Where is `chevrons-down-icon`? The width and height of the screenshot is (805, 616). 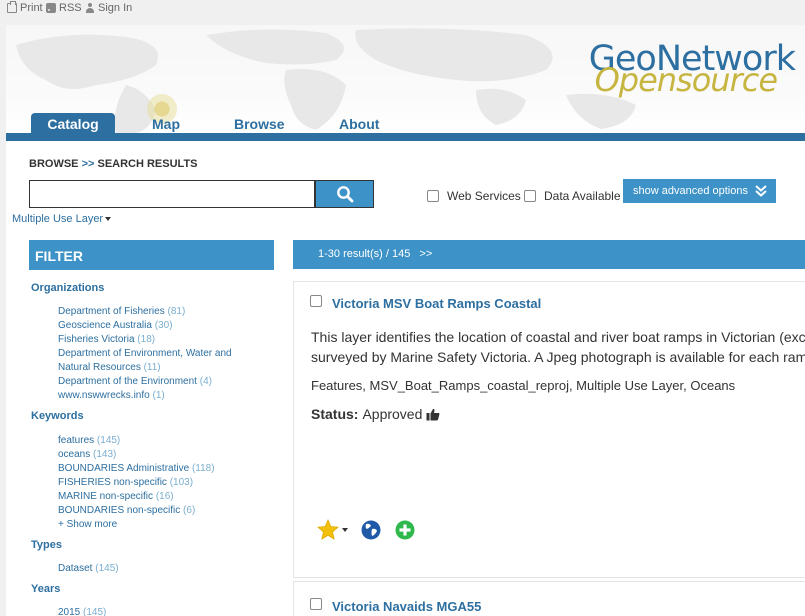
chevrons-down-icon is located at coordinates (761, 191).